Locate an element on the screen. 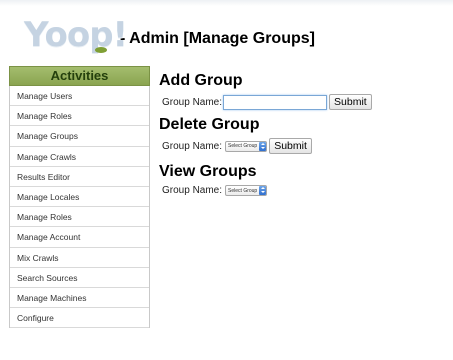 This screenshot has height=360, width=453. view-groups-select: Select Group is located at coordinates (246, 190).